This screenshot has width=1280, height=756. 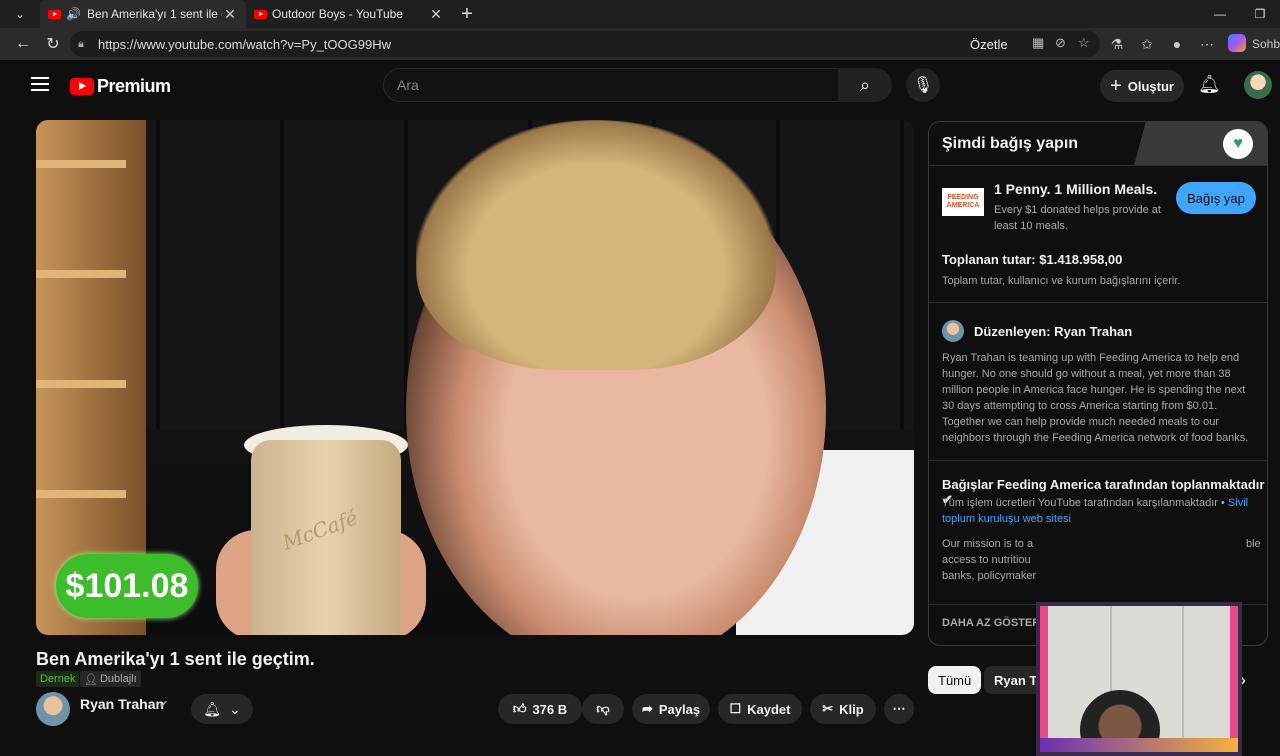 I want to click on tab-outdoor-boys: Outdoor Boys - YouTube ✕, so click(x=349, y=14).